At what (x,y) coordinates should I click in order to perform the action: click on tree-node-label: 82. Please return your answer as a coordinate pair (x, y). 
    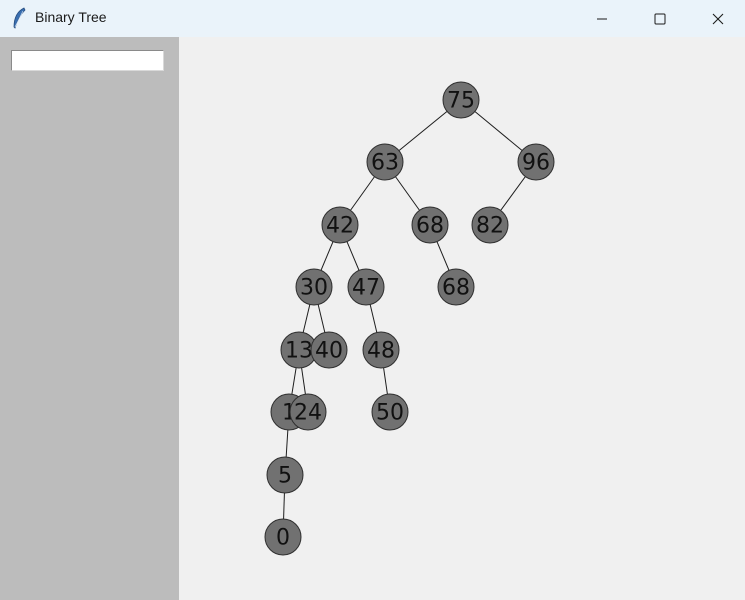
    Looking at the image, I should click on (490, 226).